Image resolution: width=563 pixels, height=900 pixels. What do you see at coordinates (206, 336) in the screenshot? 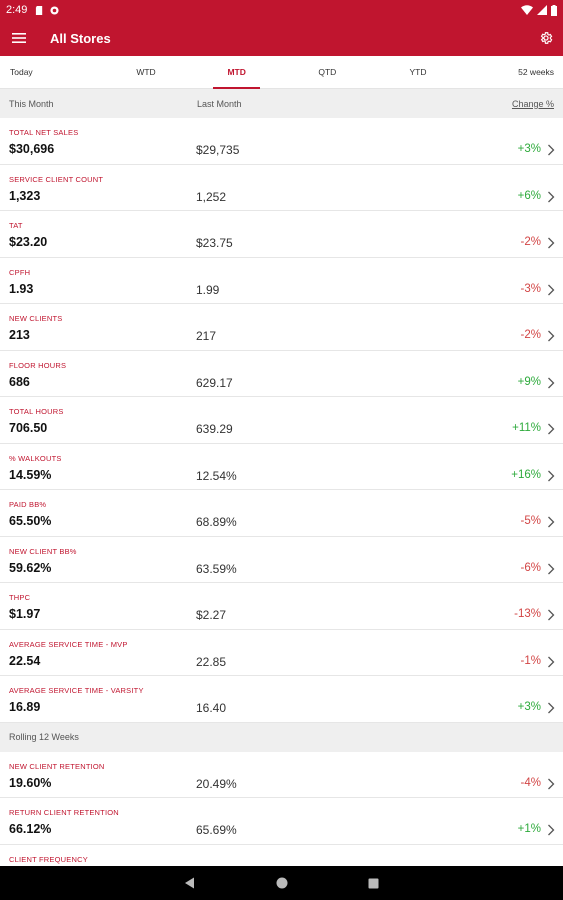
I see `metric-last-month: 217` at bounding box center [206, 336].